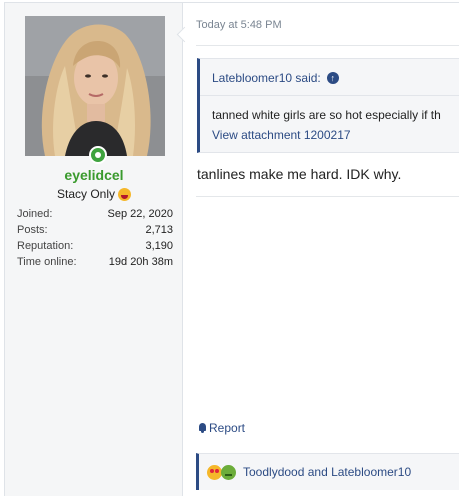 This screenshot has height=496, width=459. I want to click on stat-value: 3,190, so click(159, 246).